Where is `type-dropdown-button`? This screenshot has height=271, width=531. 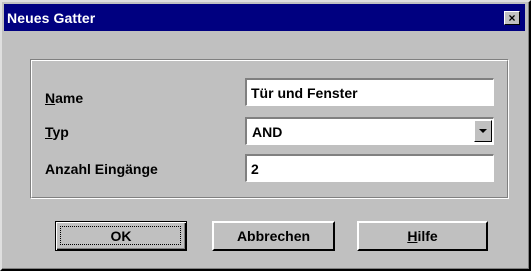
type-dropdown-button is located at coordinates (483, 131).